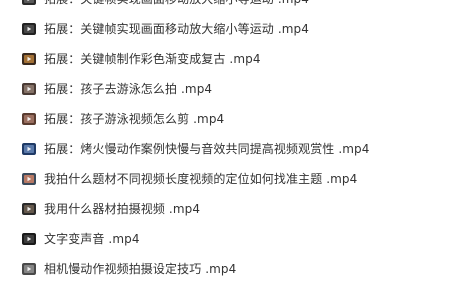 The image size is (458, 284). What do you see at coordinates (122, 209) in the screenshot?
I see `file-name: 我用什么器材拍摄视频 .mp4` at bounding box center [122, 209].